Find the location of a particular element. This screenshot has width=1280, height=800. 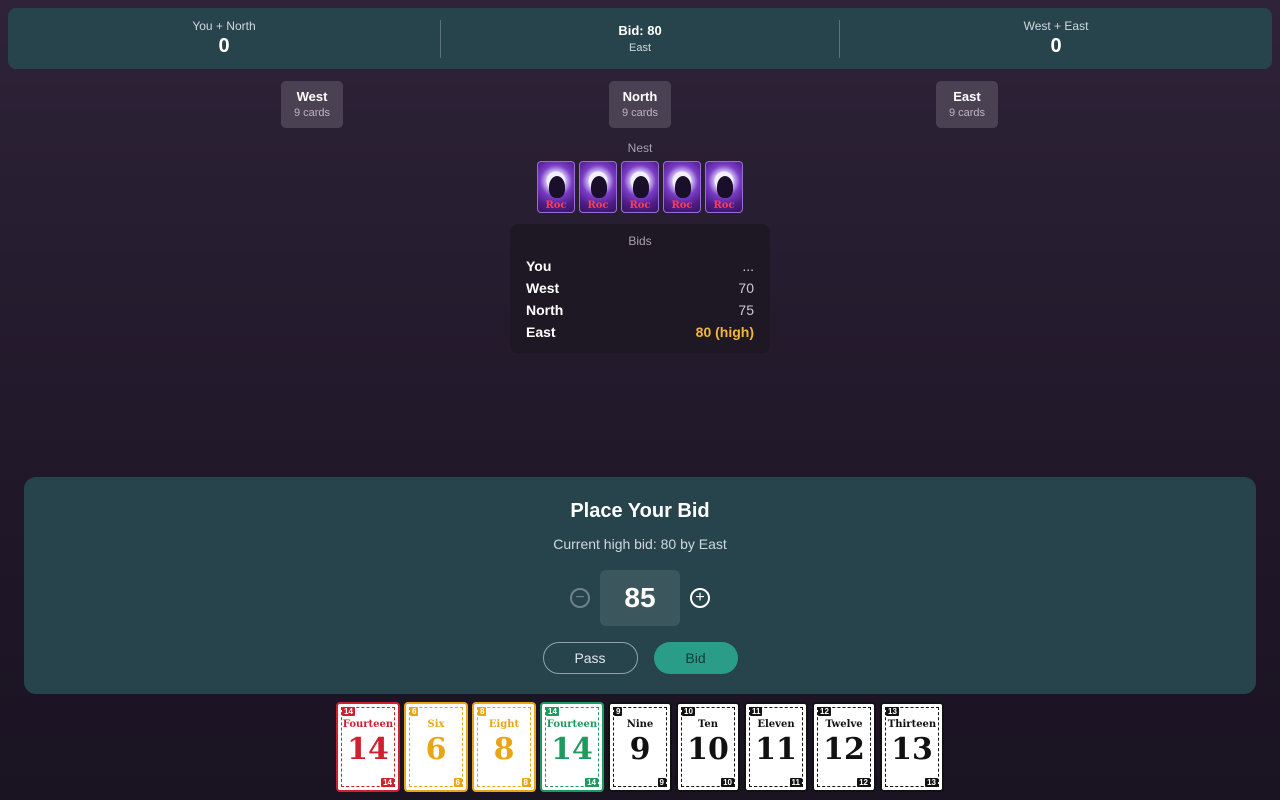

player-name: North is located at coordinates (640, 96).